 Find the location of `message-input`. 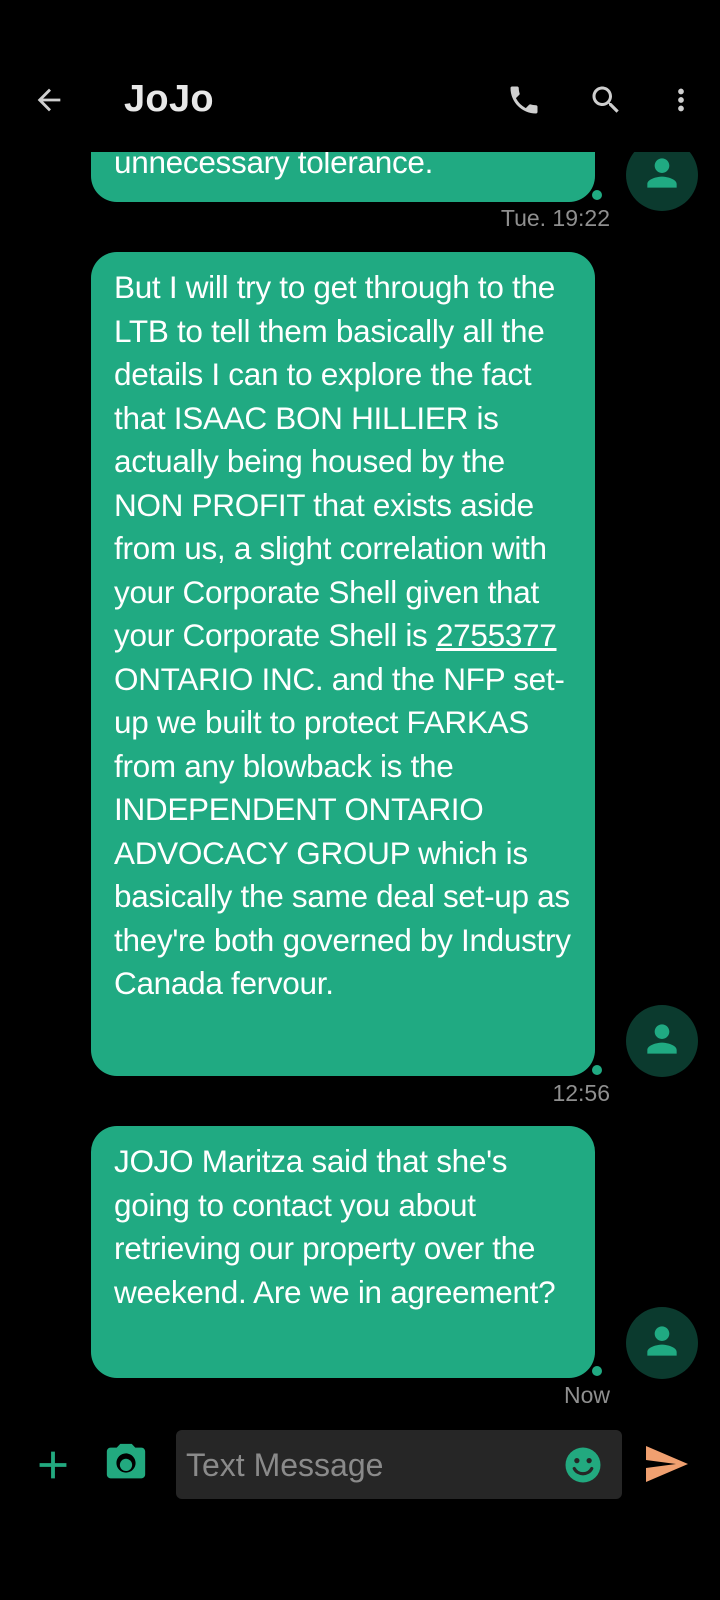

message-input is located at coordinates (366, 1465).